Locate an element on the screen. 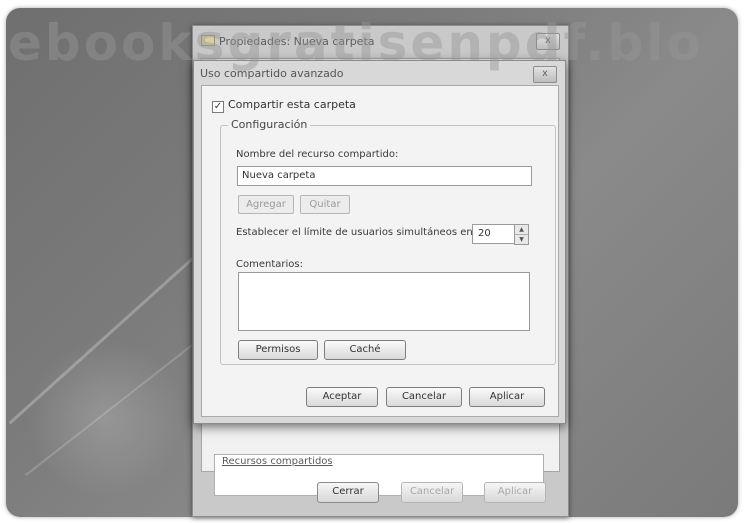 The height and width of the screenshot is (523, 744). wallpaper-glow is located at coordinates (106, 418).